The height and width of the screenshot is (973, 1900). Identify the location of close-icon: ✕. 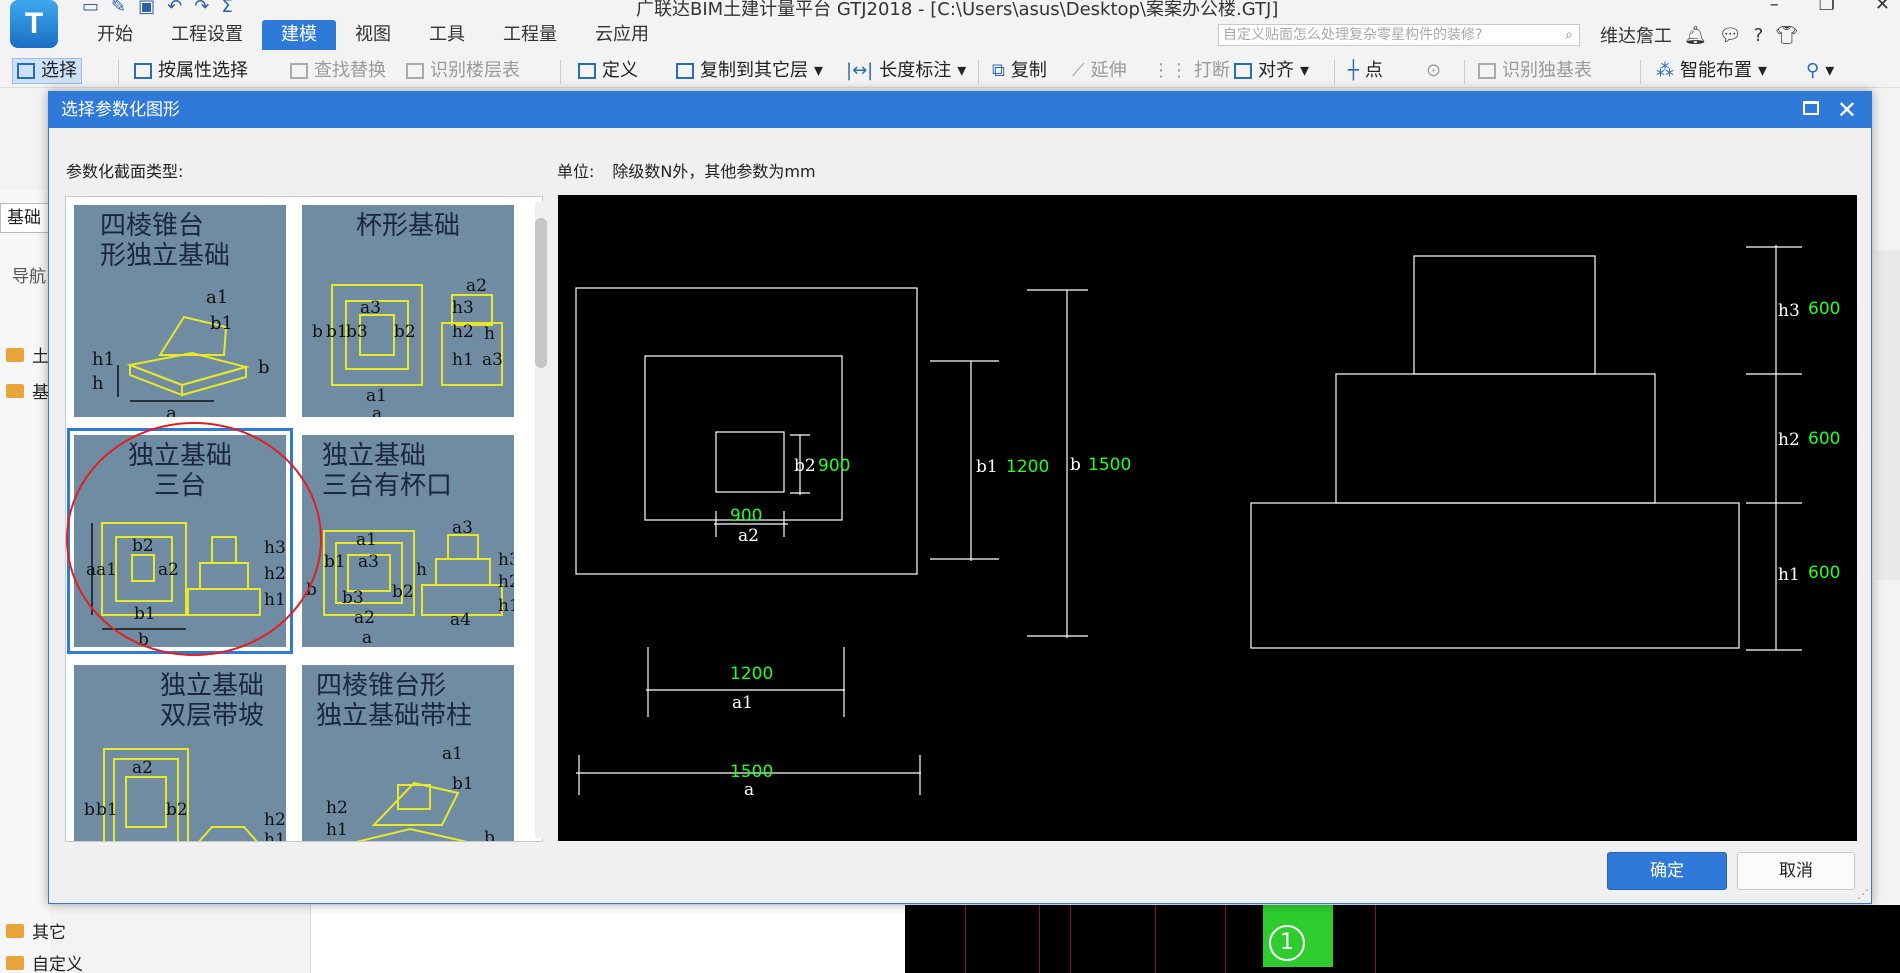
(1847, 110).